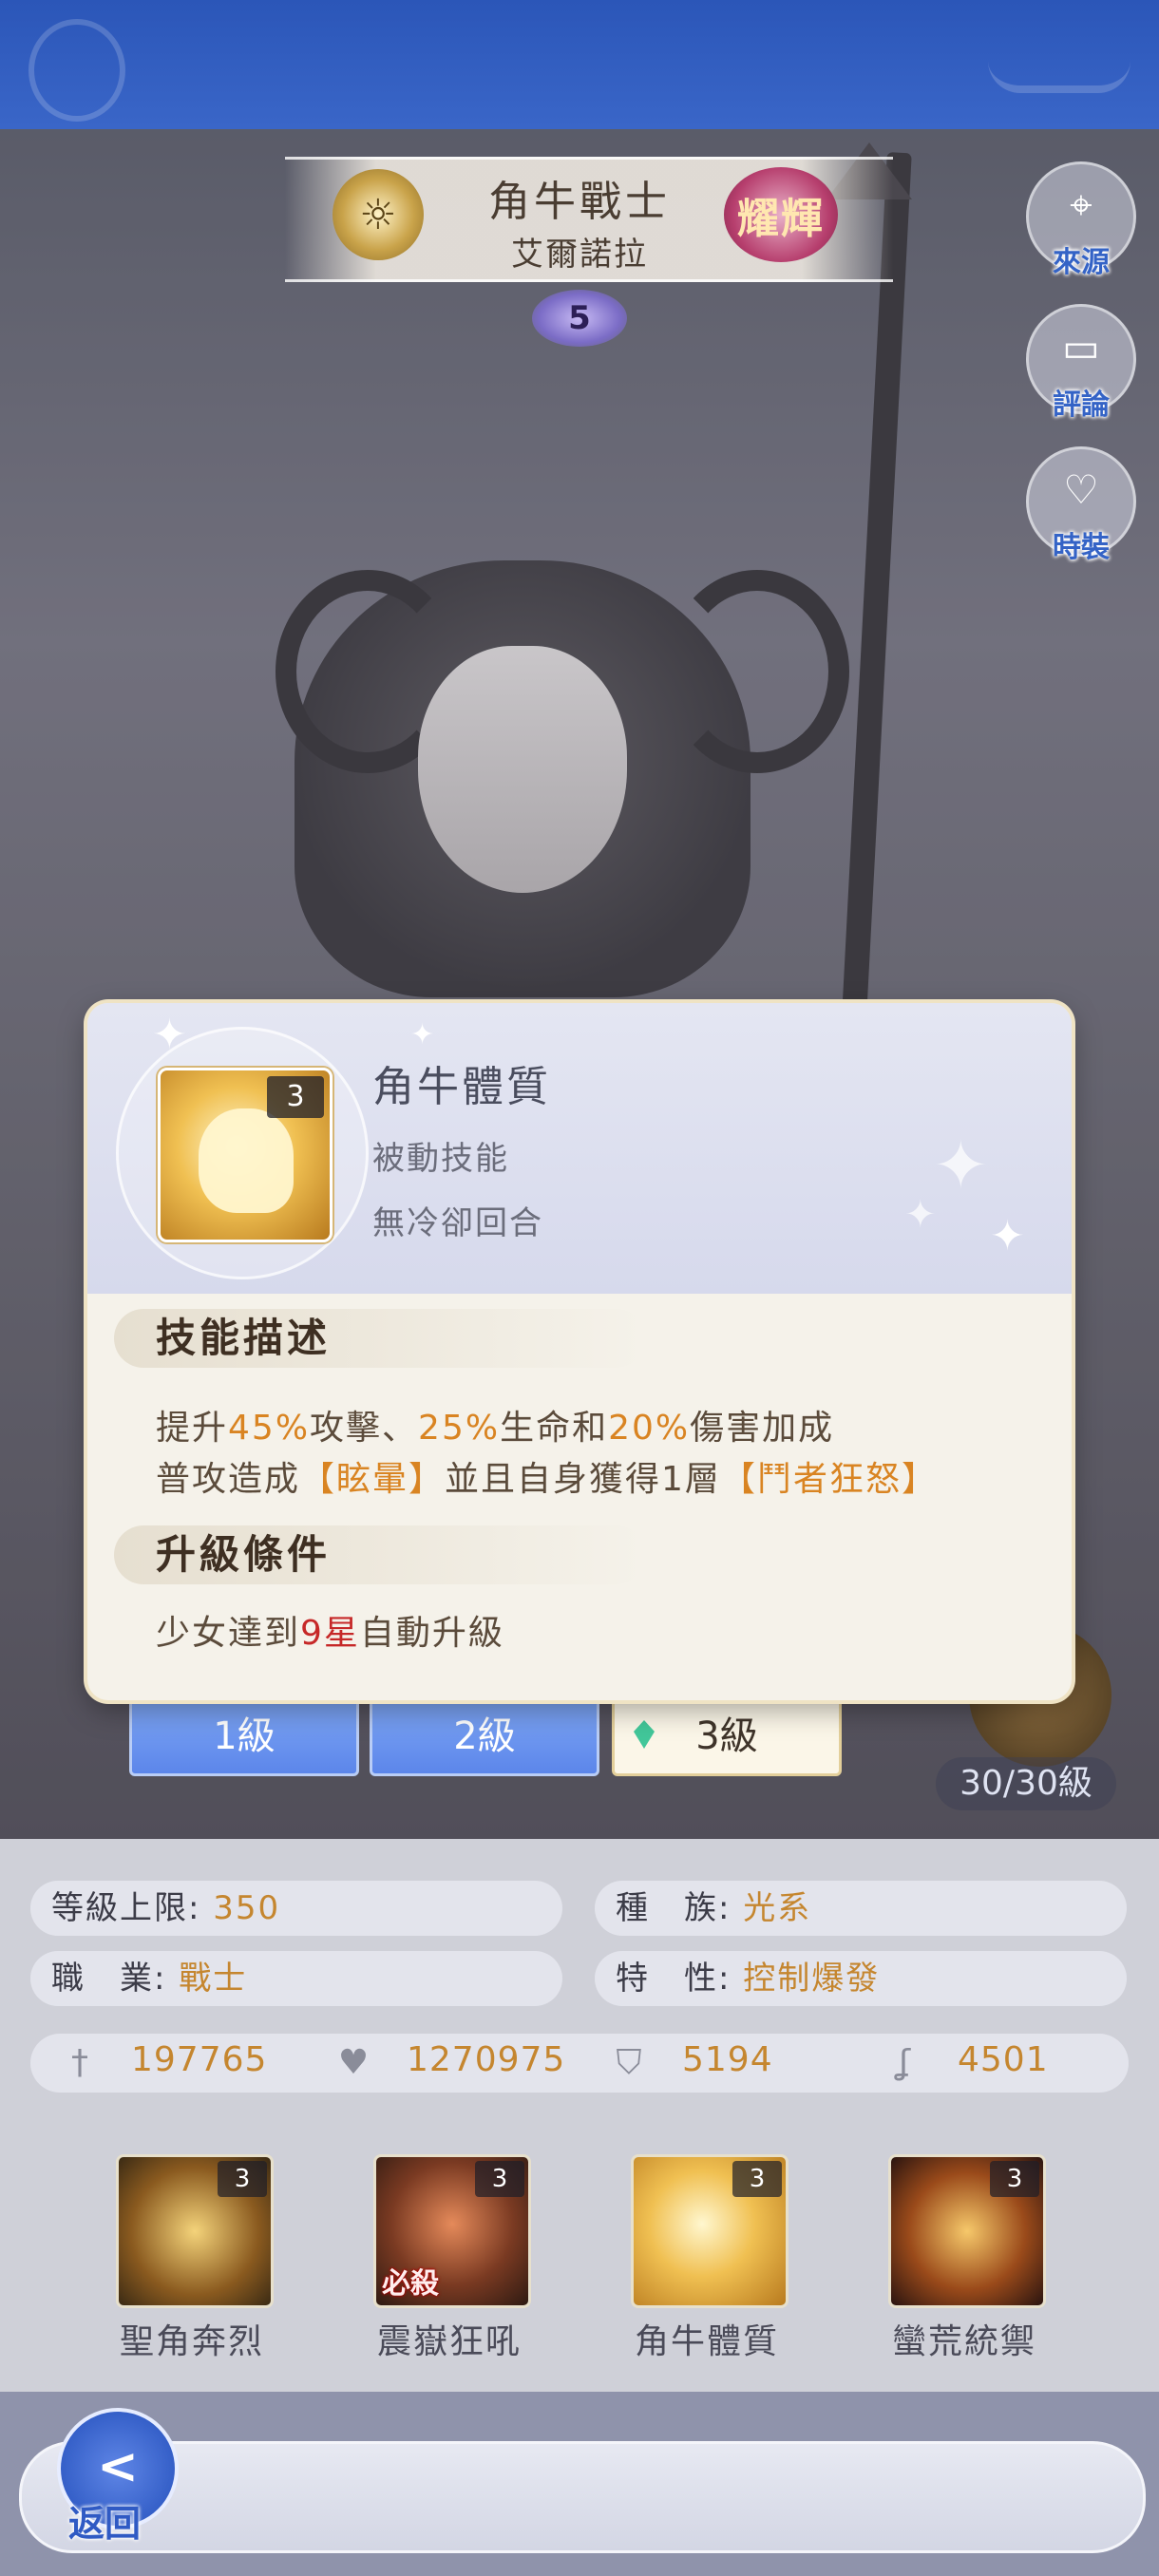 The height and width of the screenshot is (2576, 1159). Describe the element at coordinates (380, 1554) in the screenshot. I see `upgrade-heading: 升級條件` at that location.